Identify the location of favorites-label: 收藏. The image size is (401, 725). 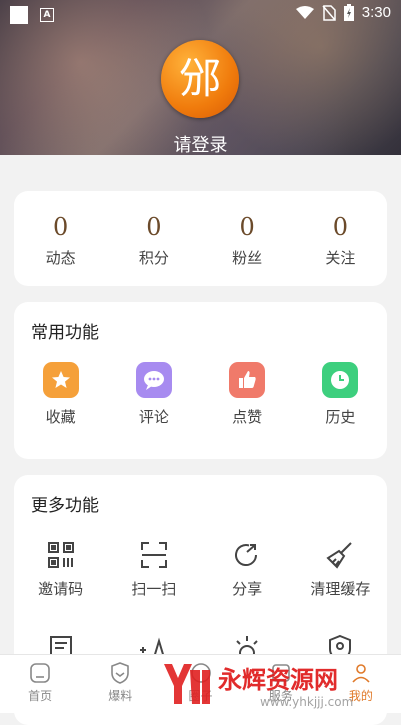
(60, 417).